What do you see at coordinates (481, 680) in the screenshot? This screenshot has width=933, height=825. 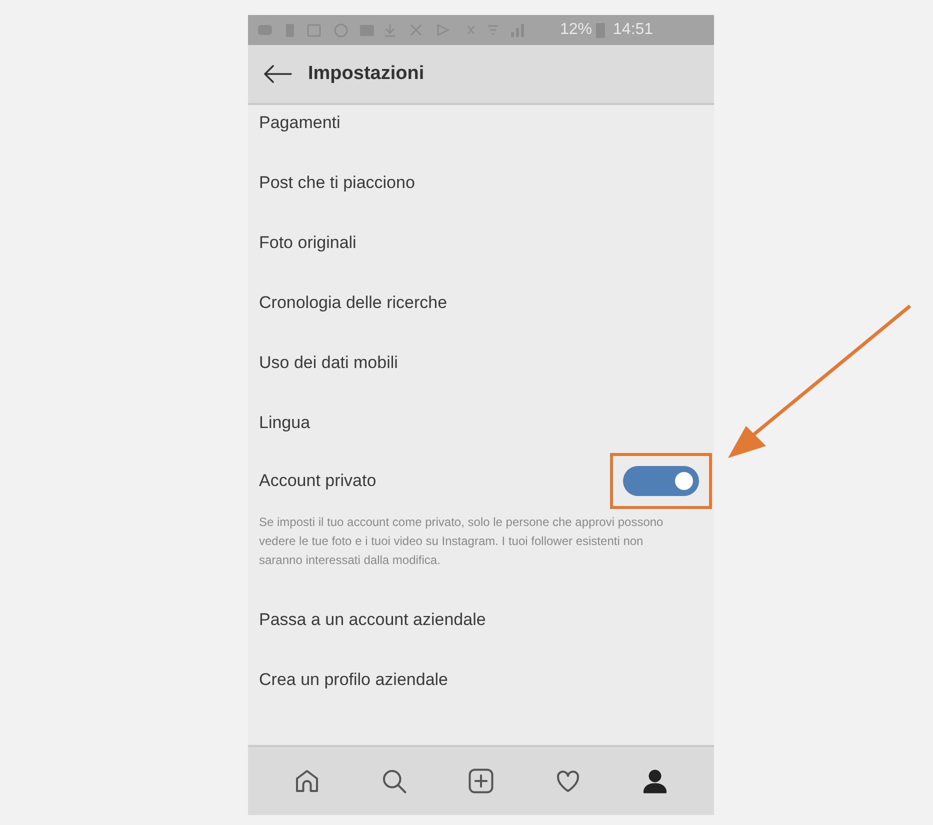 I see `settings-item: Crea un profilo aziendale` at bounding box center [481, 680].